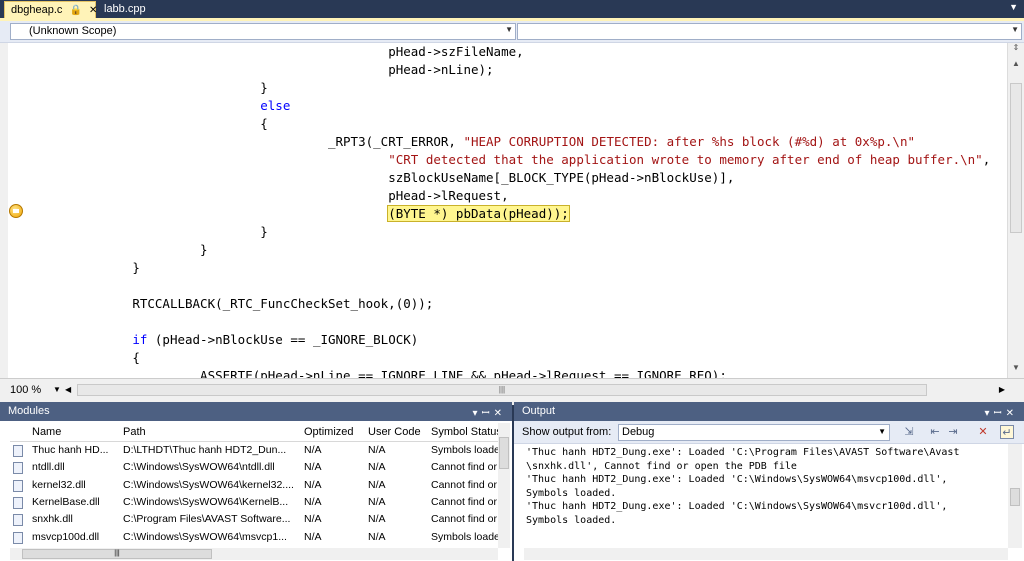  I want to click on scope-combo-value: (Unknown Scope), so click(73, 31).